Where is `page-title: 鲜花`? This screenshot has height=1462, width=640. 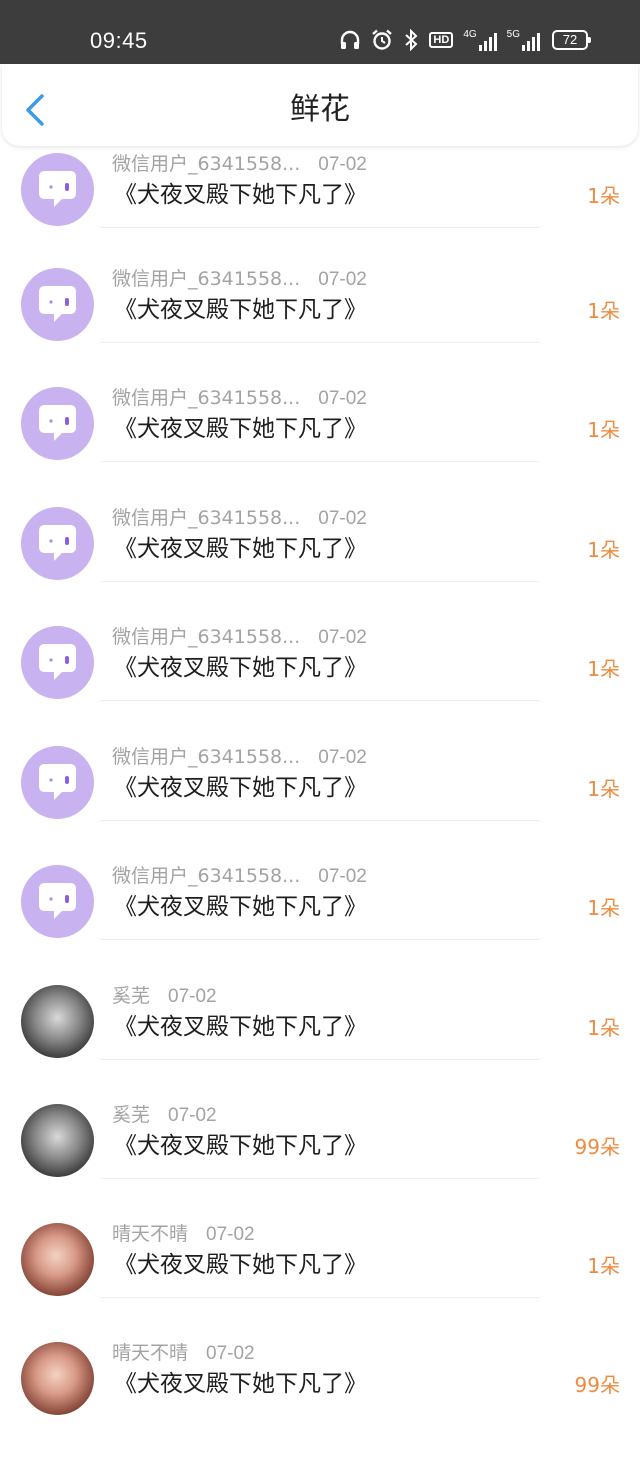
page-title: 鲜花 is located at coordinates (320, 109).